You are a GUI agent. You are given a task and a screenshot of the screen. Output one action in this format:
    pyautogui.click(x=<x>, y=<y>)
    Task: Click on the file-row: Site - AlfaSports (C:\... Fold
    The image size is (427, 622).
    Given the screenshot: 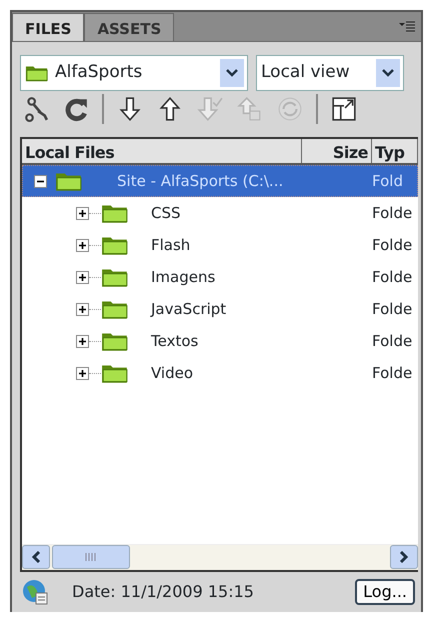 What is the action you would take?
    pyautogui.click(x=220, y=181)
    